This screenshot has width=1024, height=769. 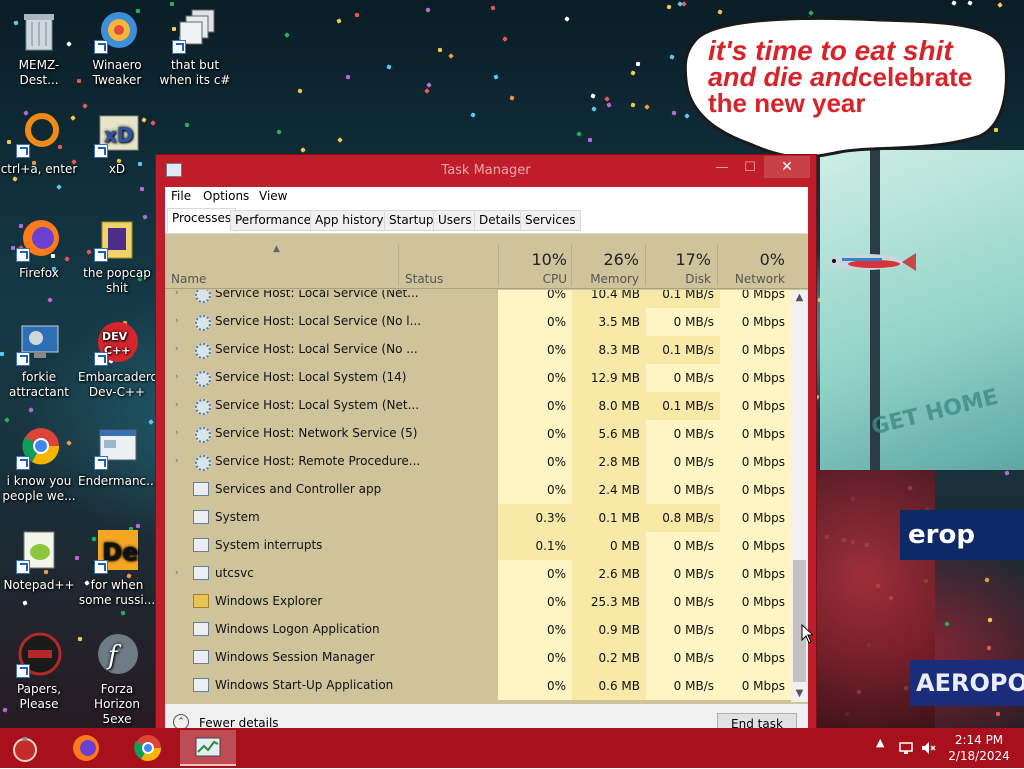 I want to click on column-cpu: CPU, so click(x=536, y=279).